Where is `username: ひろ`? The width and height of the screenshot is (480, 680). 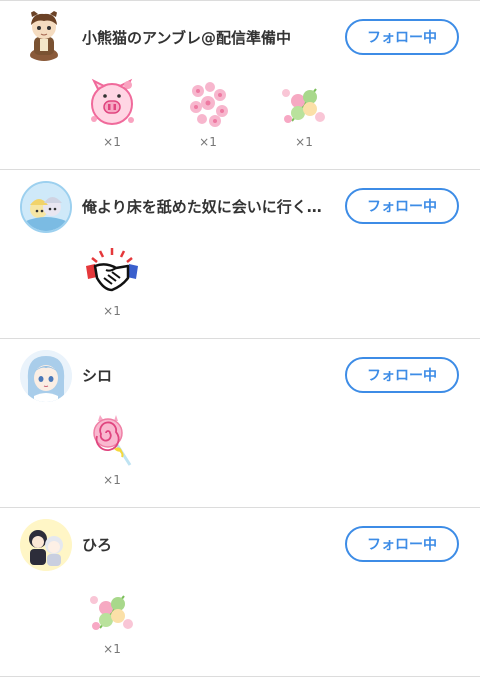
username: ひろ is located at coordinates (209, 545).